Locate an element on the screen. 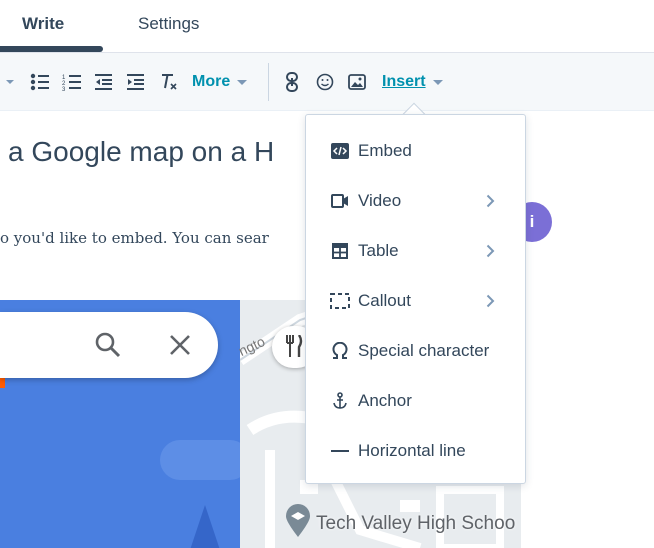 This screenshot has height=548, width=654. menu-item-callout: Callout is located at coordinates (415, 301).